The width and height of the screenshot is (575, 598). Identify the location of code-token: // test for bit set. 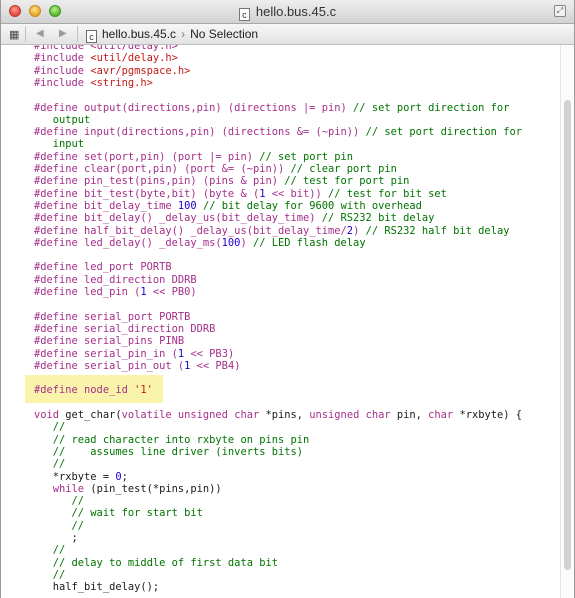
(387, 193).